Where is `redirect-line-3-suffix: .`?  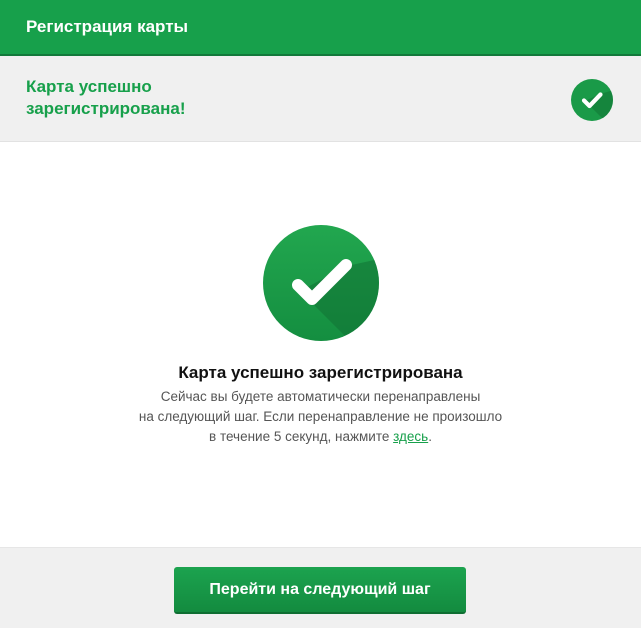 redirect-line-3-suffix: . is located at coordinates (430, 436).